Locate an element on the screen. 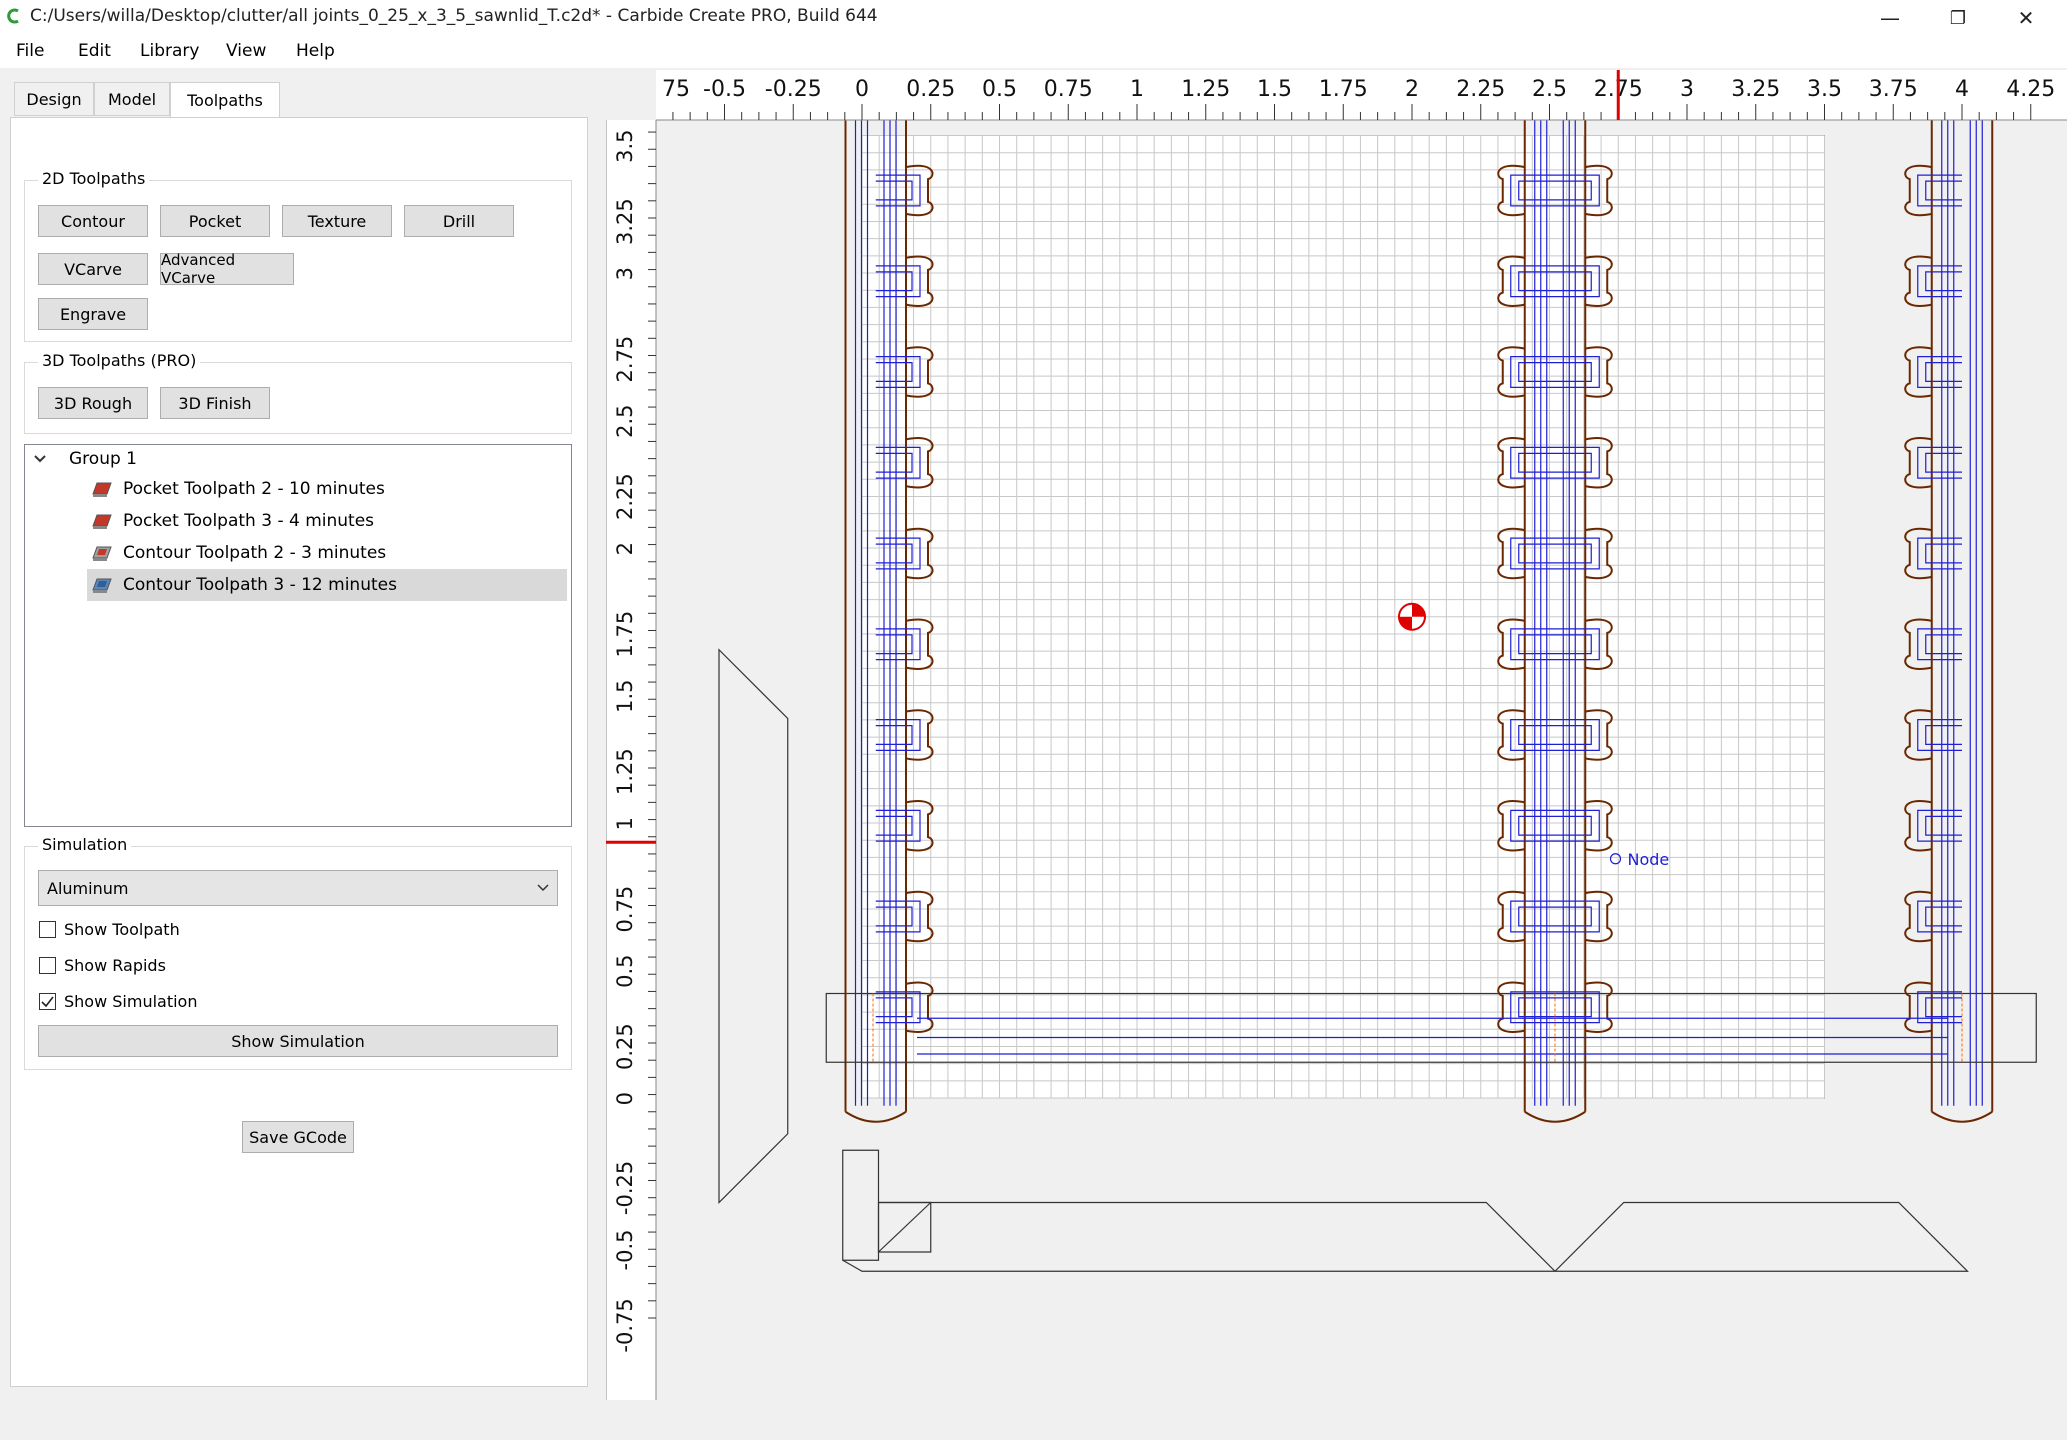 The height and width of the screenshot is (1440, 2067). 3d-finish-button: 3D Finish is located at coordinates (215, 403).